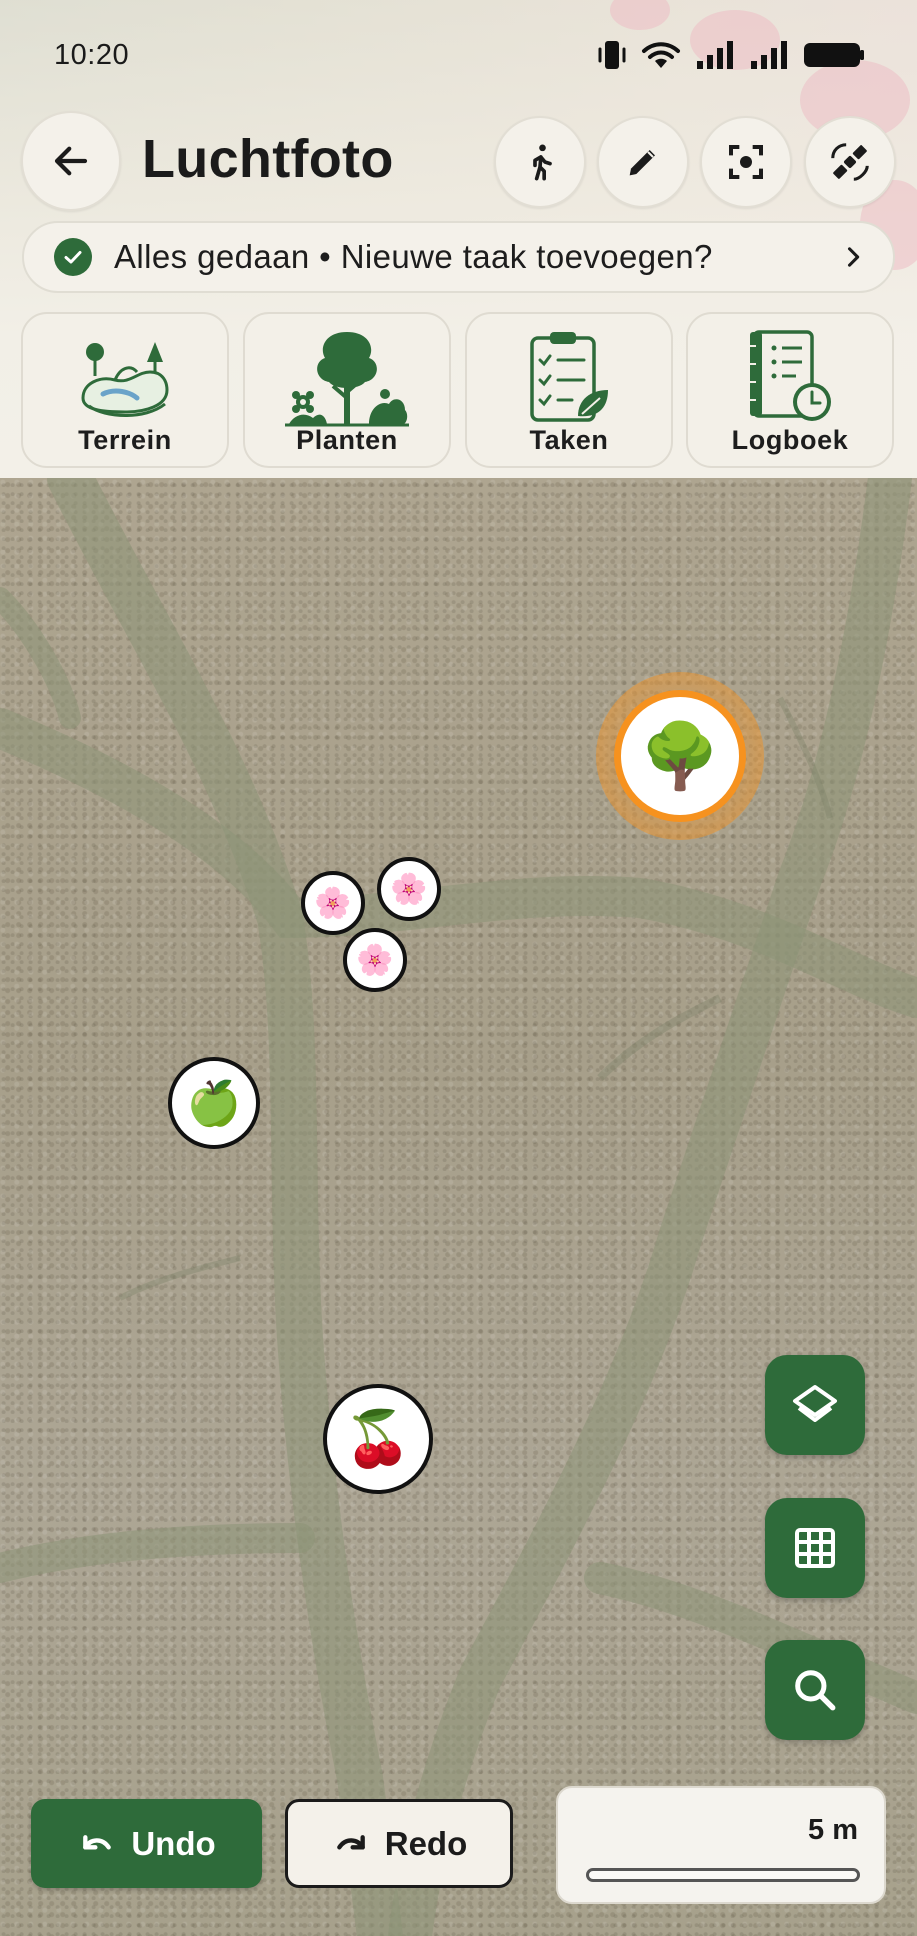 The height and width of the screenshot is (1936, 917). What do you see at coordinates (350, 1841) in the screenshot?
I see `redo-icon` at bounding box center [350, 1841].